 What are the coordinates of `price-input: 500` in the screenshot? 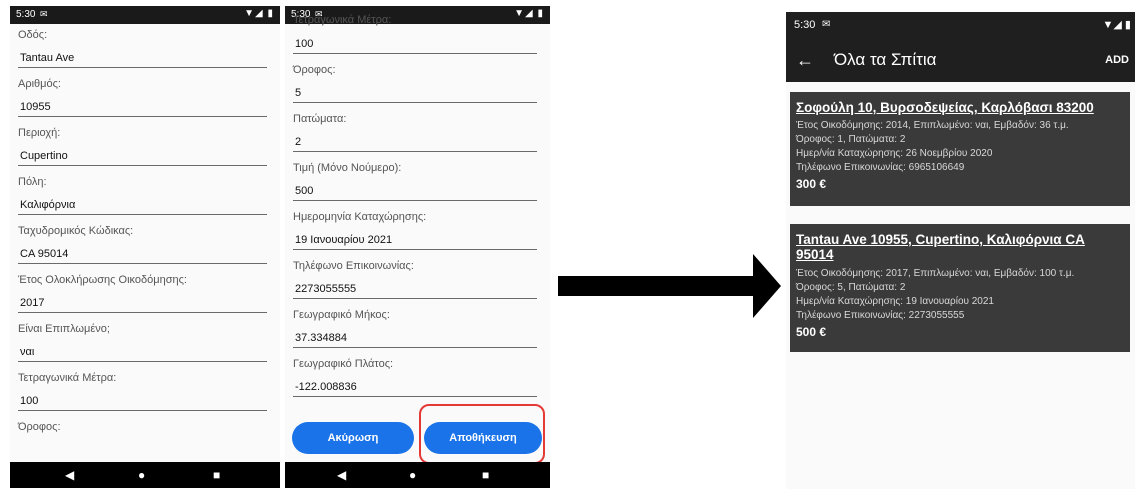 It's located at (304, 191).